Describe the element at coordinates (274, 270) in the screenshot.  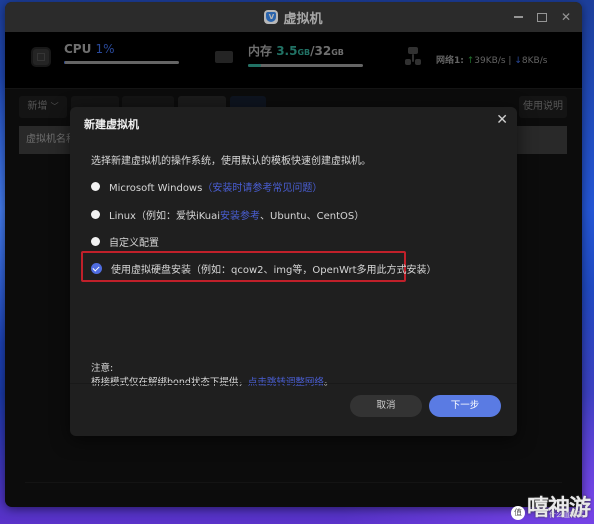
I see `option-virtual-disk-label: 使用虚拟硬盘安装（例如：qcow2、img等，OpenWrt多用此方式安装）` at that location.